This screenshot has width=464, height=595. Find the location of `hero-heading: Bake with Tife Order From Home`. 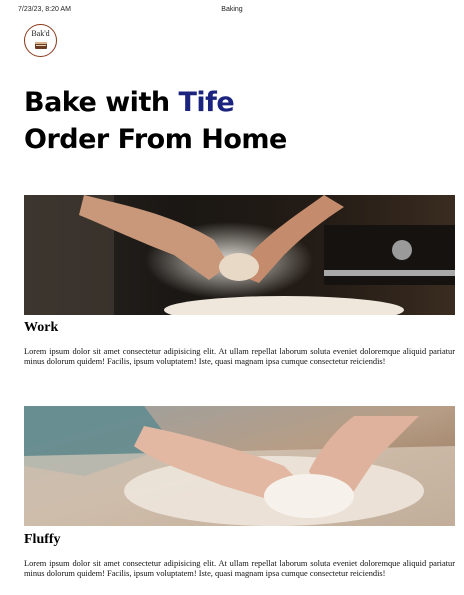

hero-heading: Bake with Tife Order From Home is located at coordinates (234, 121).